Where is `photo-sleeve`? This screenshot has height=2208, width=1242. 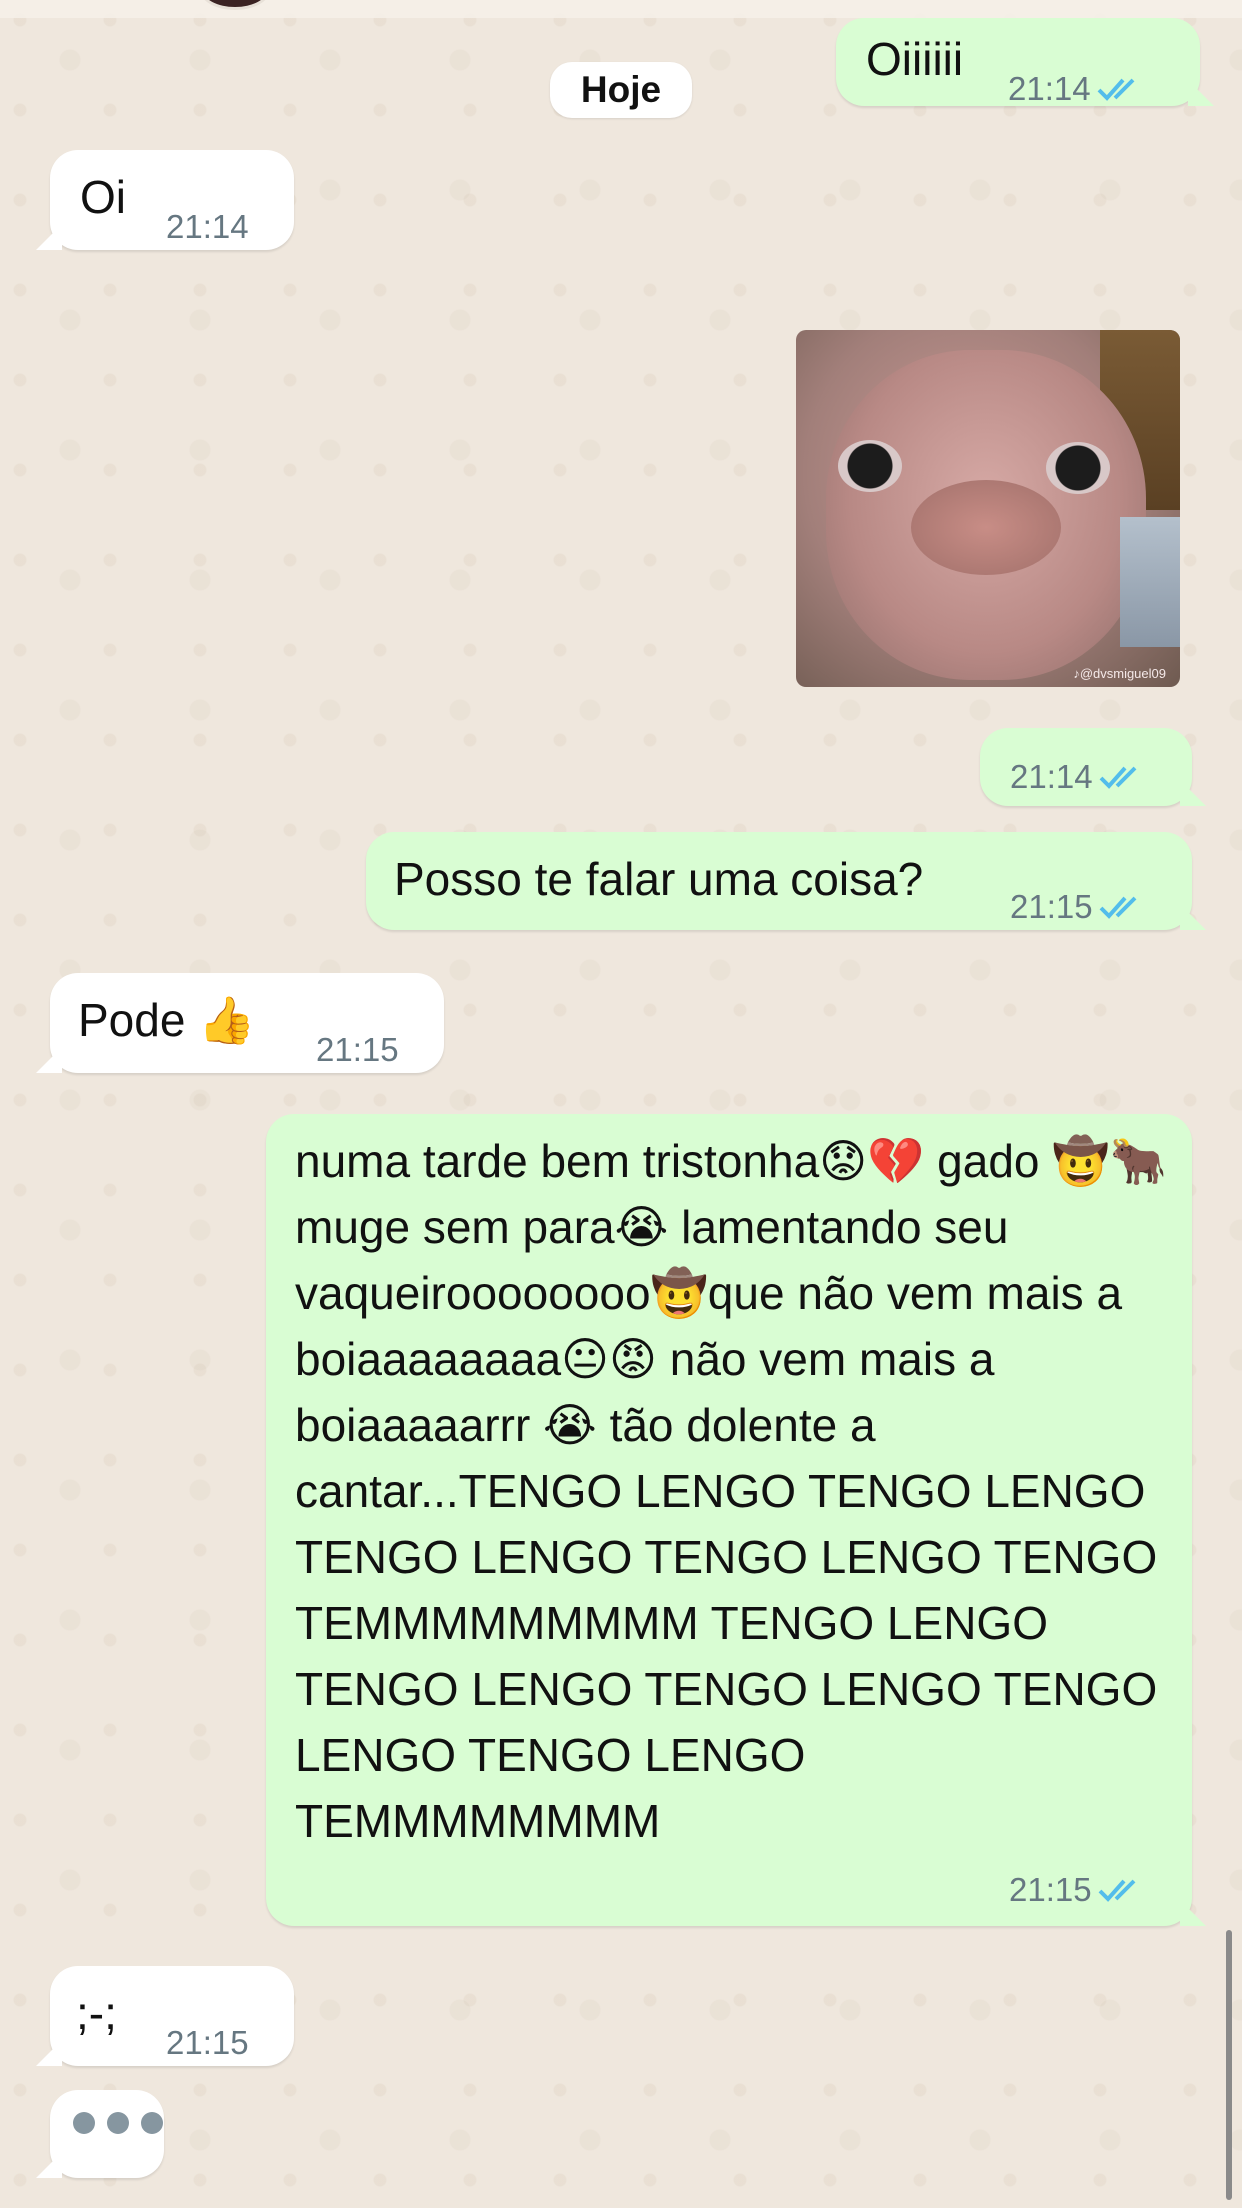
photo-sleeve is located at coordinates (1150, 582).